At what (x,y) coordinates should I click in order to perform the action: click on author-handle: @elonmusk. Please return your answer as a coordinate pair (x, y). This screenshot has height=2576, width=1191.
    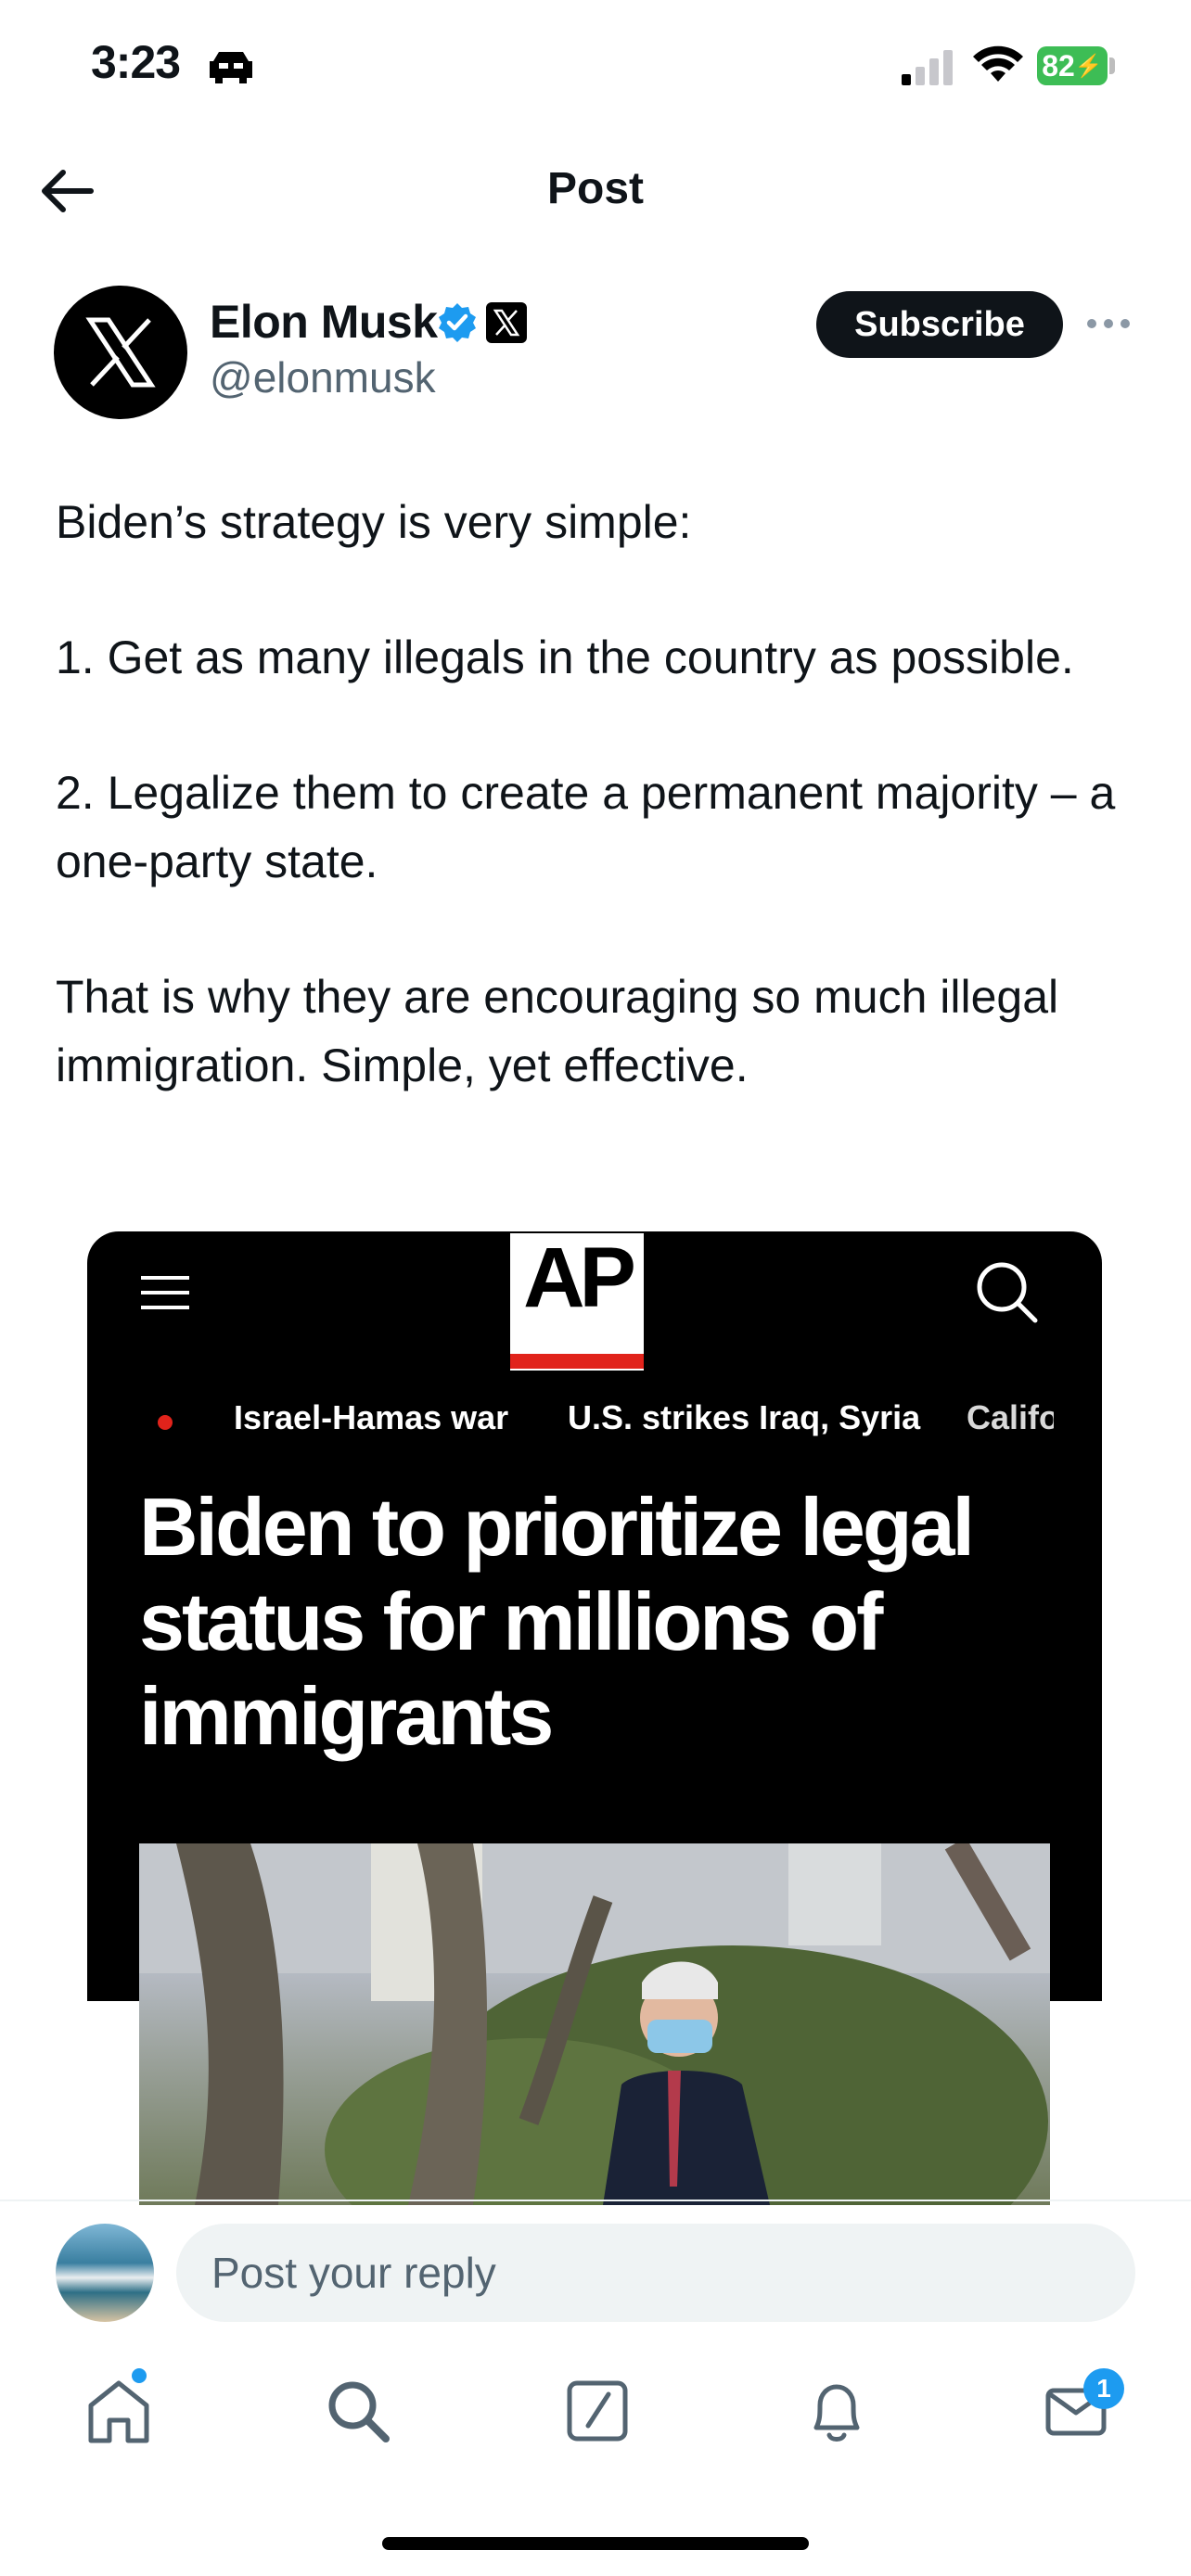
    Looking at the image, I should click on (323, 377).